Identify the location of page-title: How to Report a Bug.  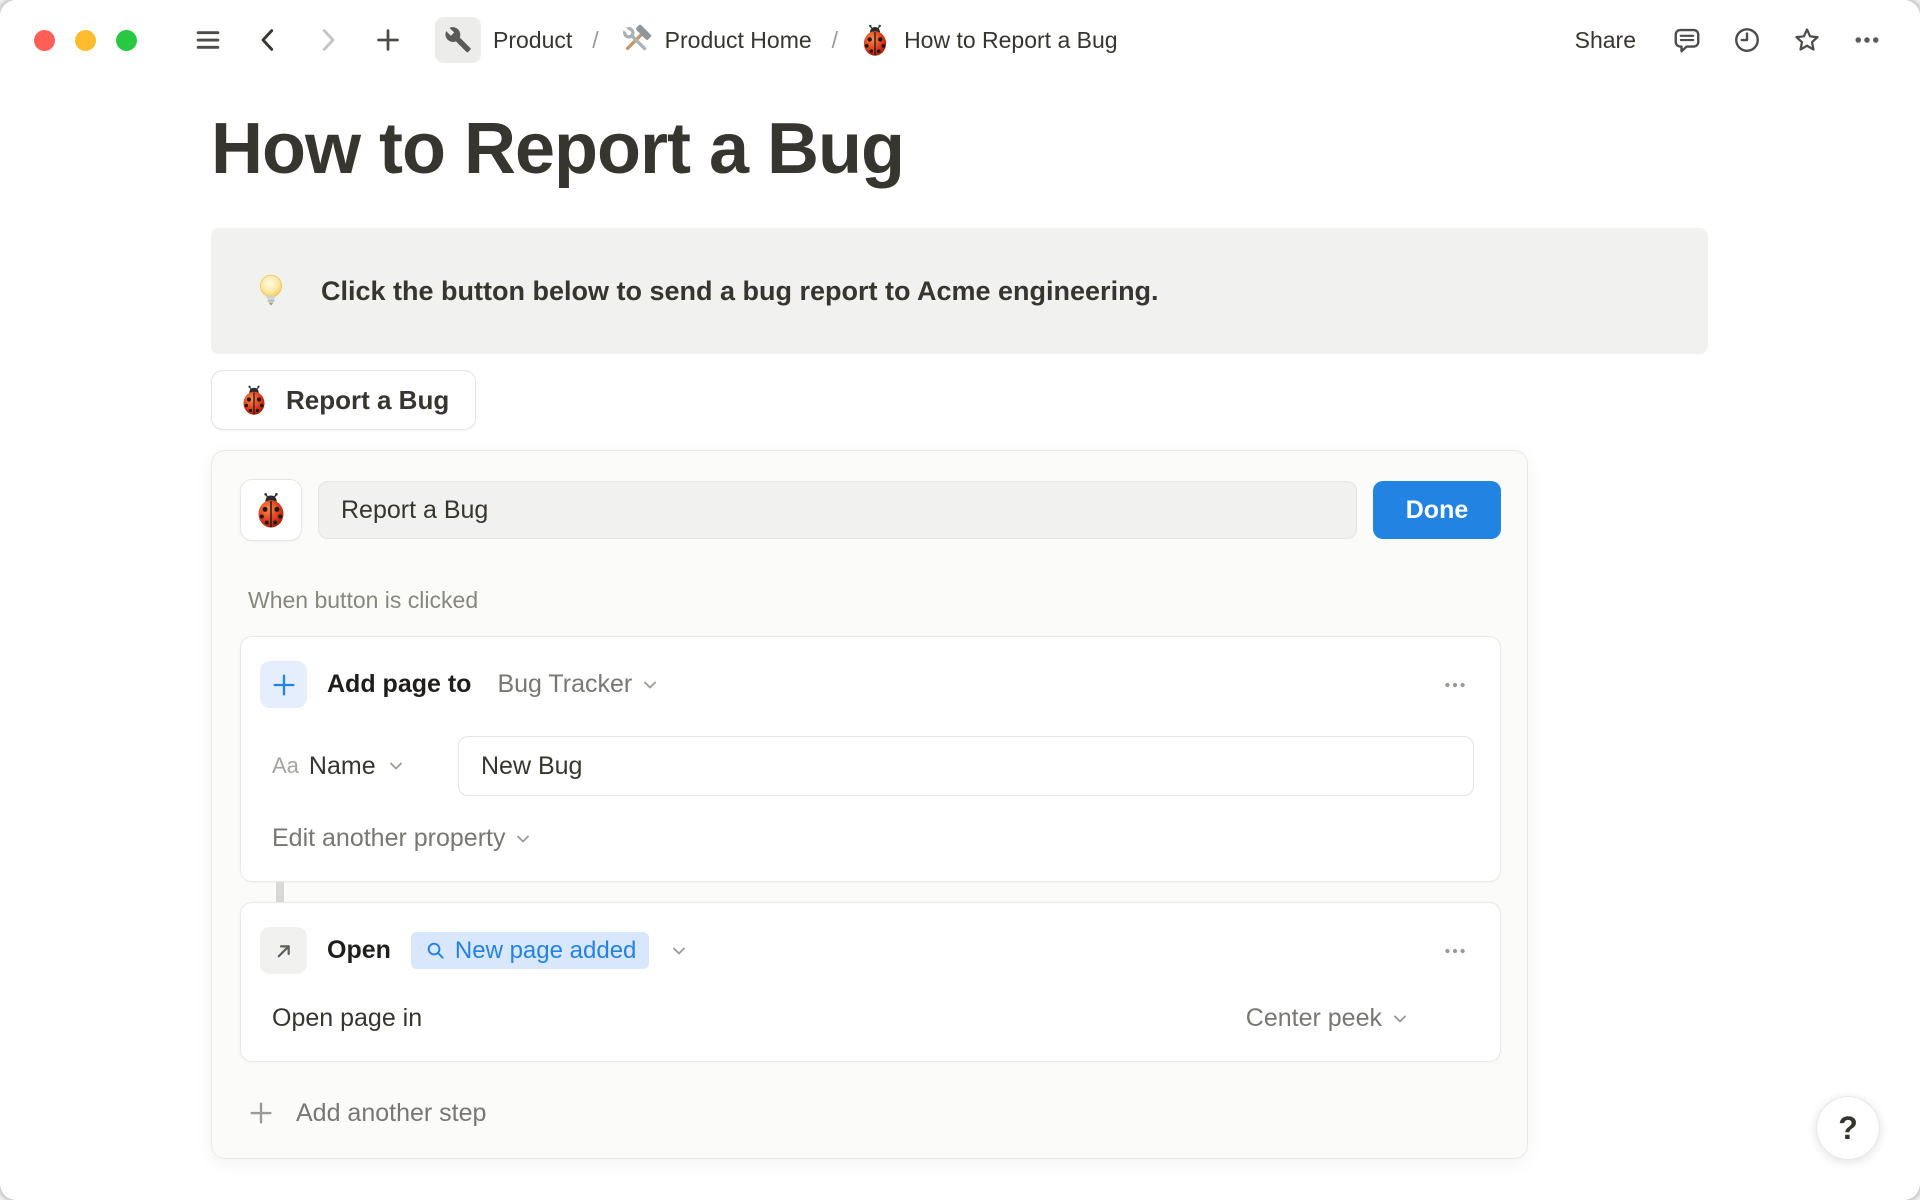
(558, 149).